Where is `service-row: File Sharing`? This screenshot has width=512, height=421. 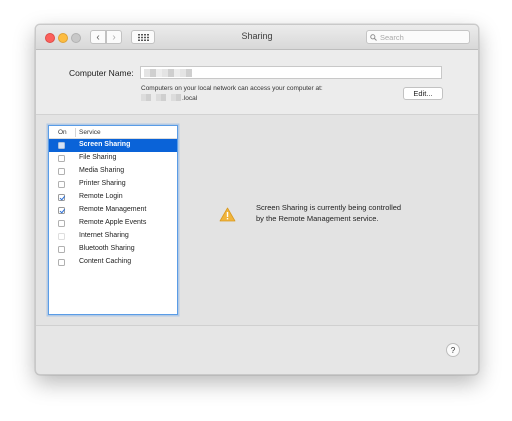 service-row: File Sharing is located at coordinates (113, 158).